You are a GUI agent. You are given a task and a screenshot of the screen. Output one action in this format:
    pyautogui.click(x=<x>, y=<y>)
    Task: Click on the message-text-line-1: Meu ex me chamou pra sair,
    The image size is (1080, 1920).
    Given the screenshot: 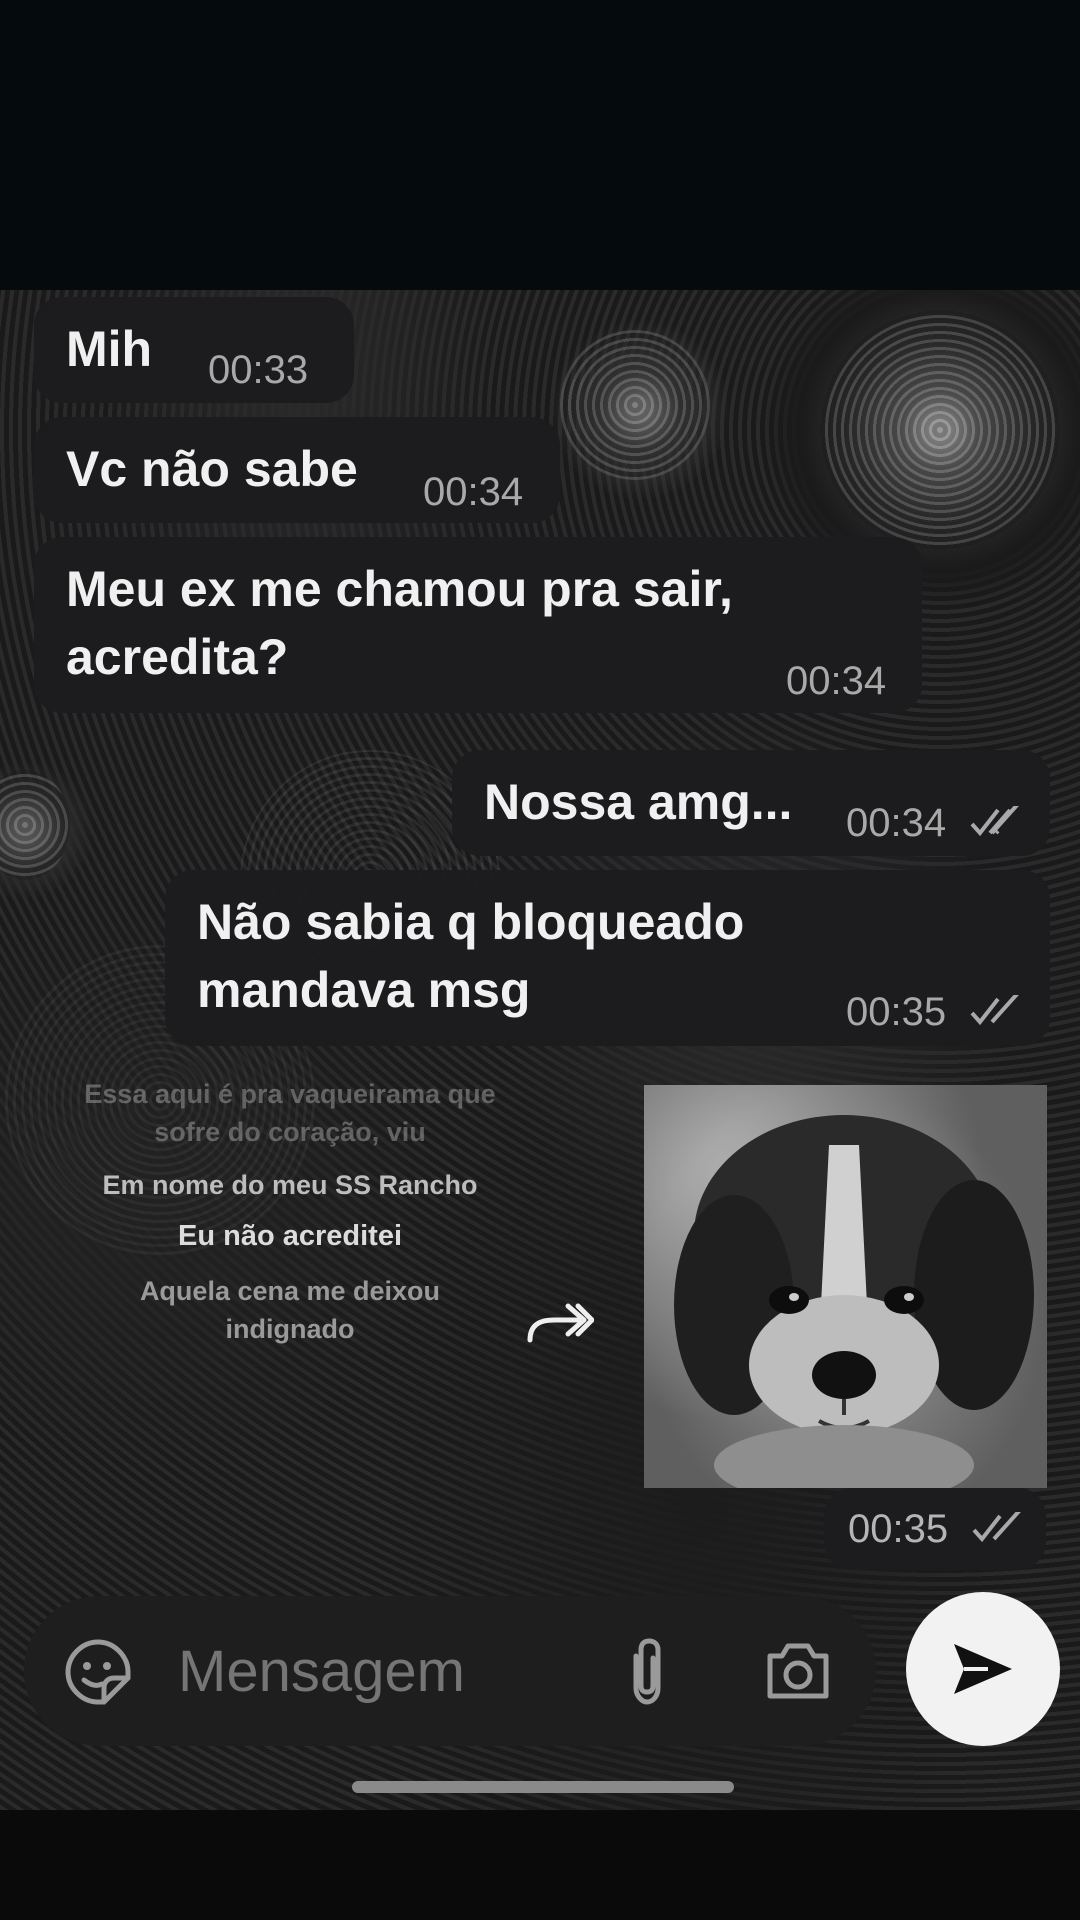 What is the action you would take?
    pyautogui.click(x=399, y=589)
    